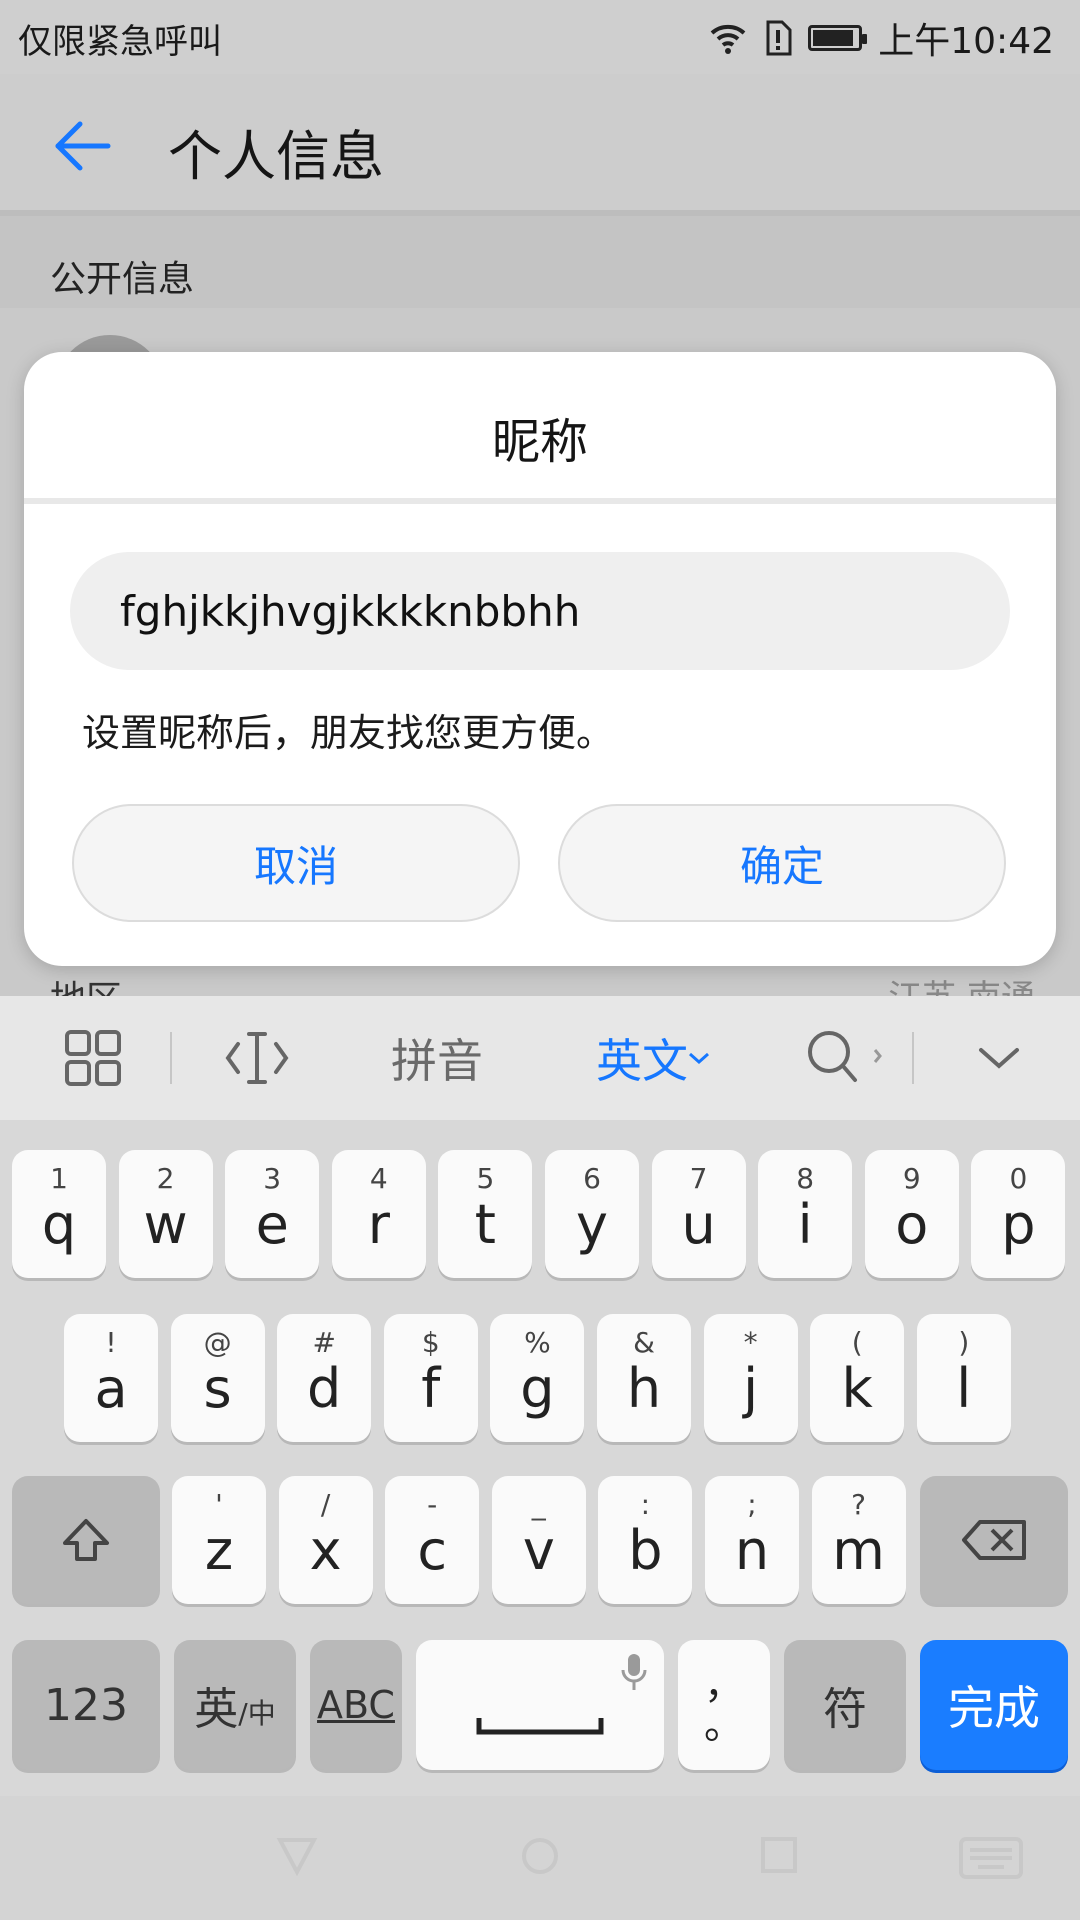 Image resolution: width=1080 pixels, height=1920 pixels. What do you see at coordinates (272, 1224) in the screenshot?
I see `key-primary-label: e` at bounding box center [272, 1224].